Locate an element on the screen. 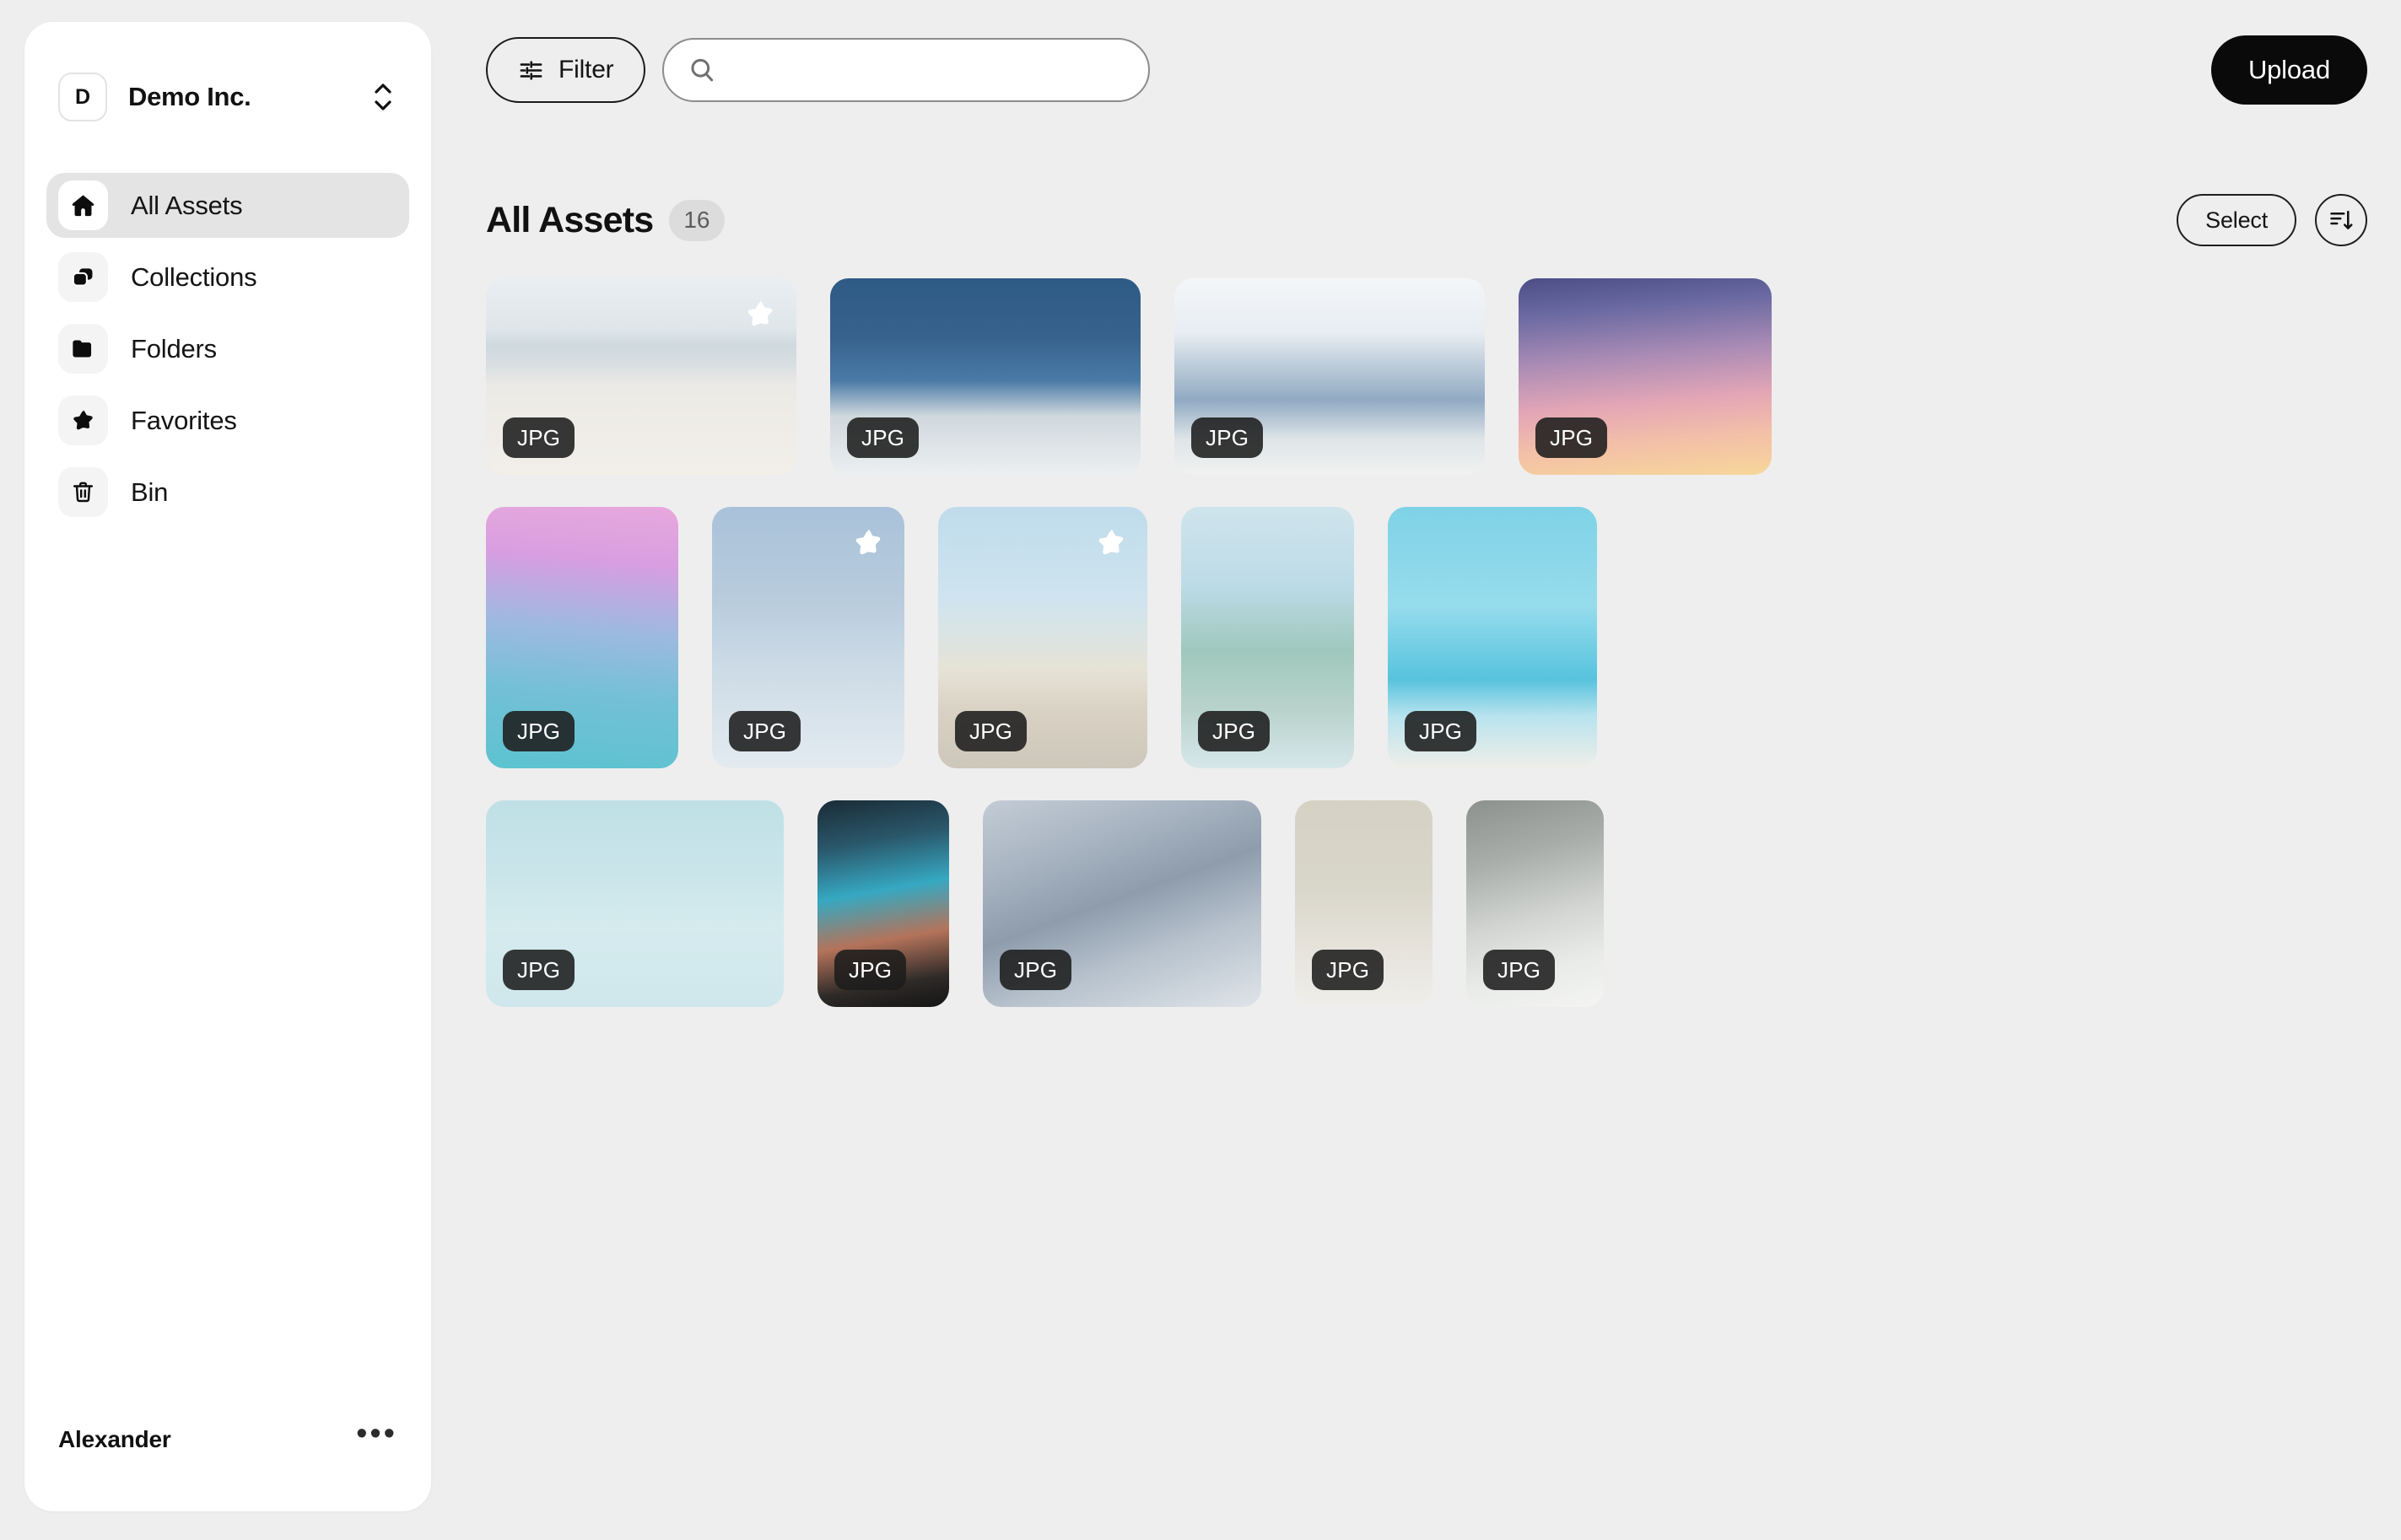 Image resolution: width=2401 pixels, height=1540 pixels. asset-count-badge: 16 is located at coordinates (697, 220).